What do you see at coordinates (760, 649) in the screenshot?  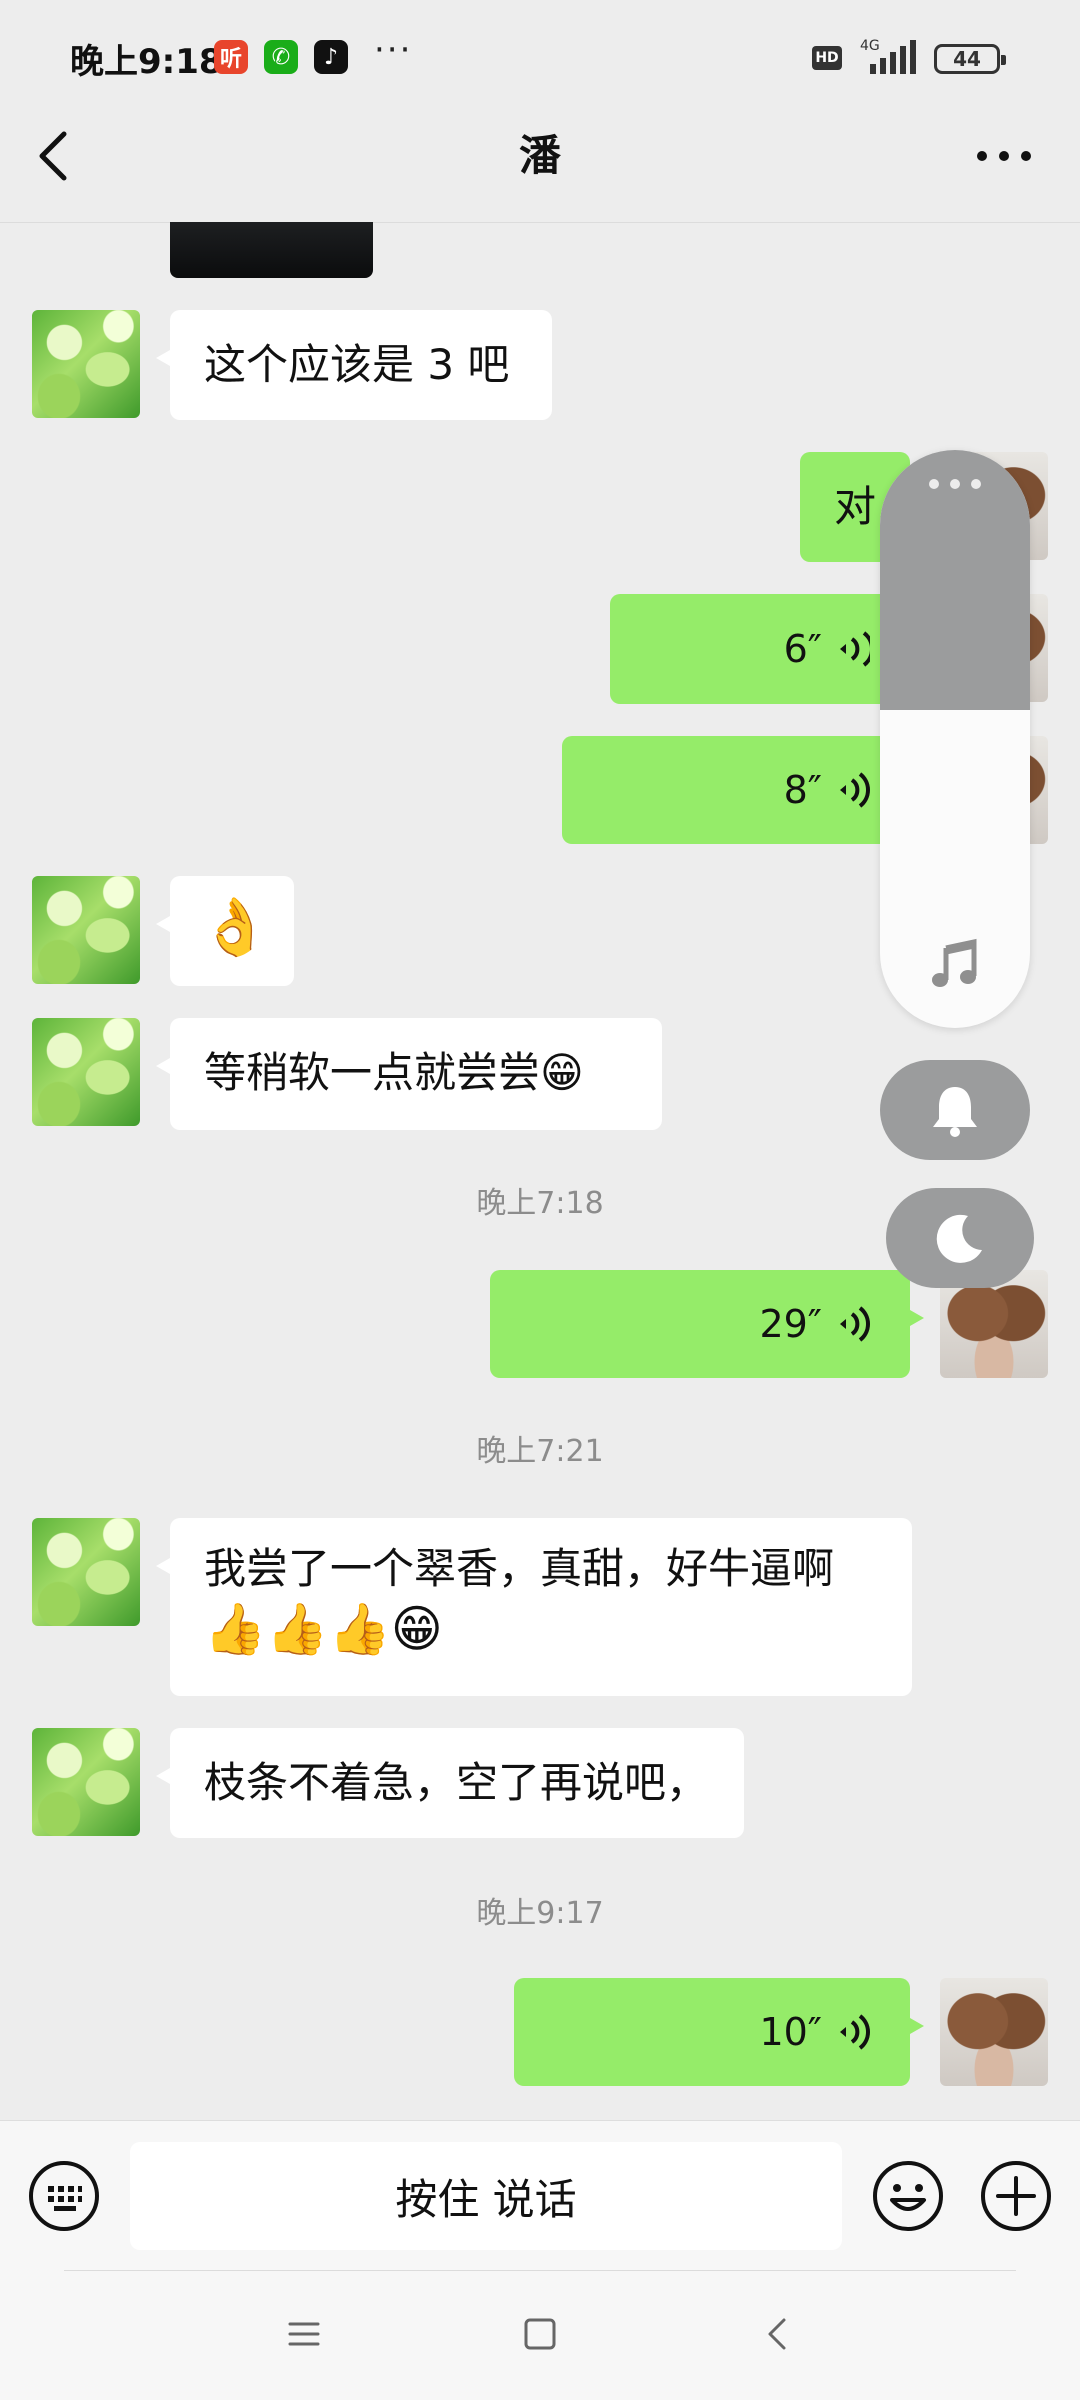 I see `voice-message-bubble: 6″` at bounding box center [760, 649].